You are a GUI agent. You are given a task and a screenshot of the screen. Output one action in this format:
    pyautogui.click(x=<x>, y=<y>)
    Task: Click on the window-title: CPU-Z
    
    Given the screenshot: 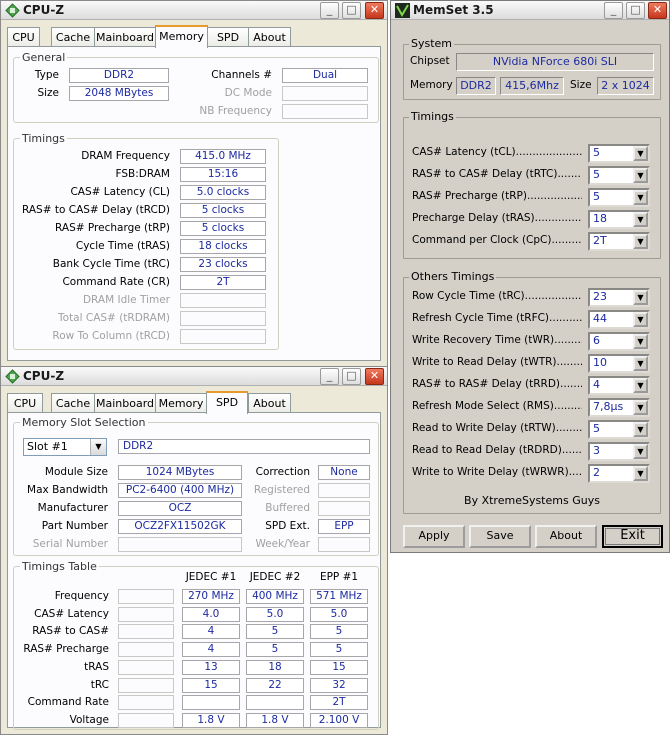 What is the action you would take?
    pyautogui.click(x=44, y=10)
    